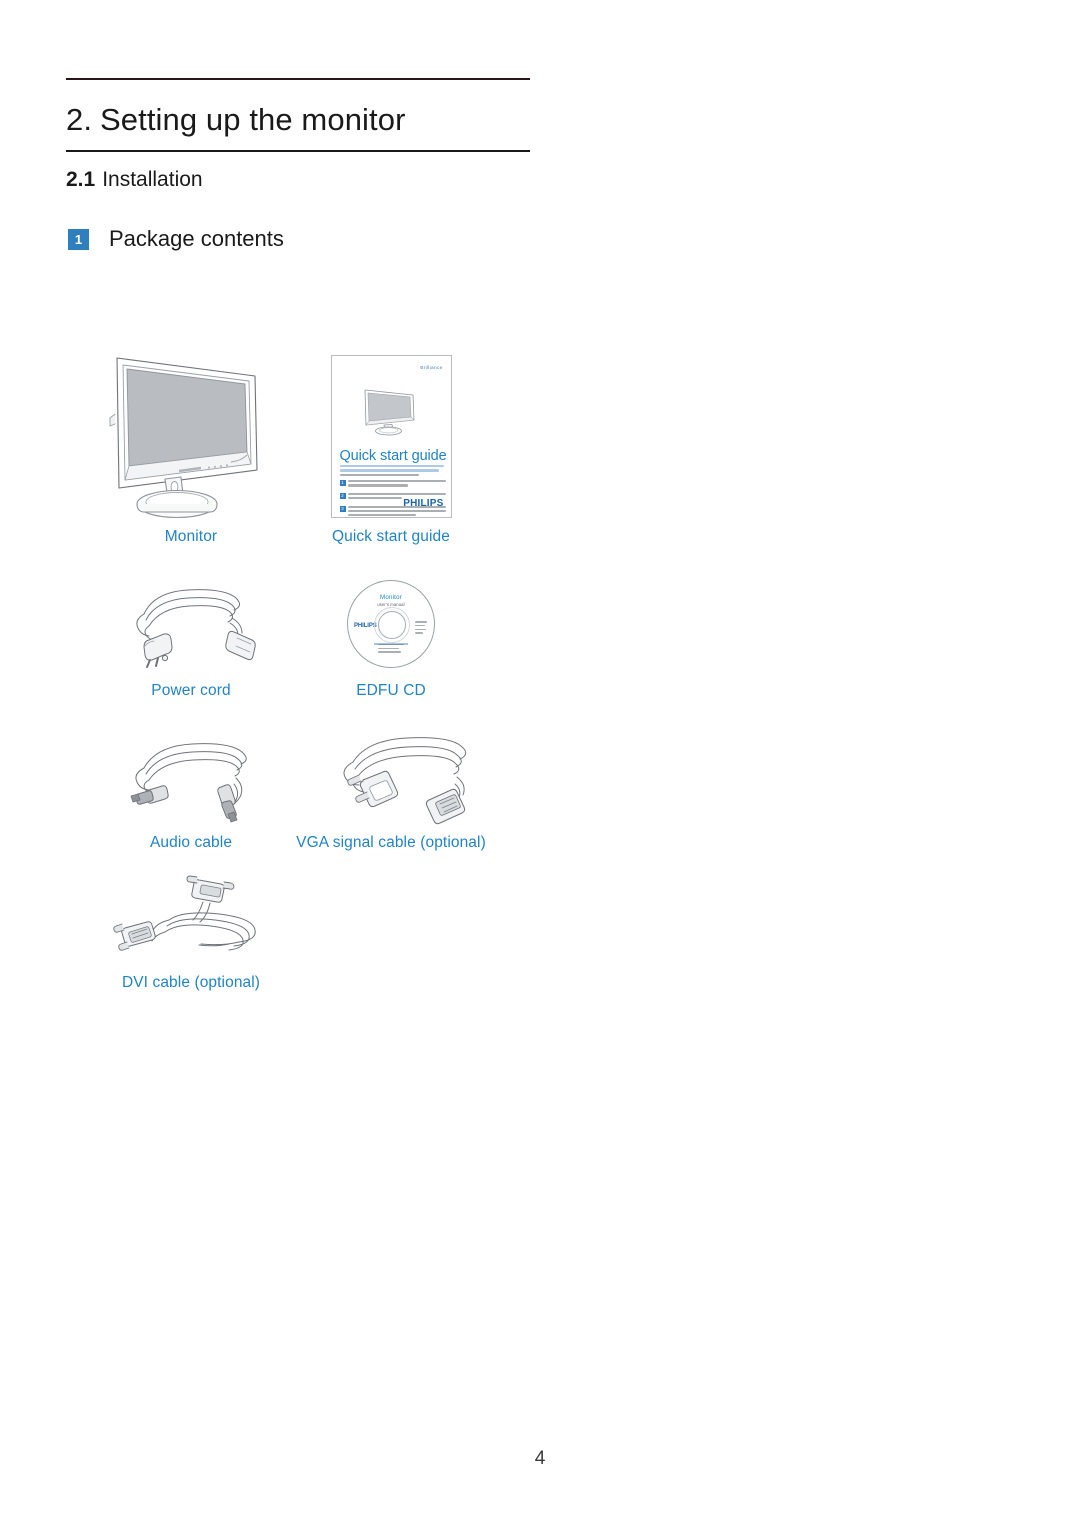 This screenshot has width=1080, height=1527. What do you see at coordinates (423, 503) in the screenshot?
I see `philips-logo: PHILIPS` at bounding box center [423, 503].